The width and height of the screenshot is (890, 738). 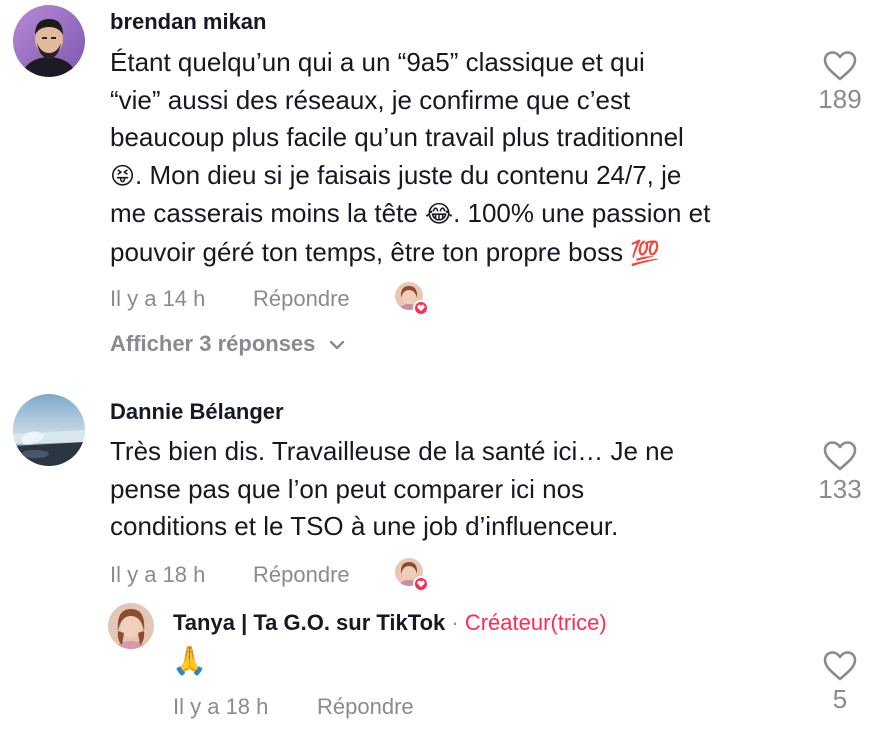 What do you see at coordinates (347, 488) in the screenshot?
I see `comment-line: pense pas que l’on peut comparer ici nos` at bounding box center [347, 488].